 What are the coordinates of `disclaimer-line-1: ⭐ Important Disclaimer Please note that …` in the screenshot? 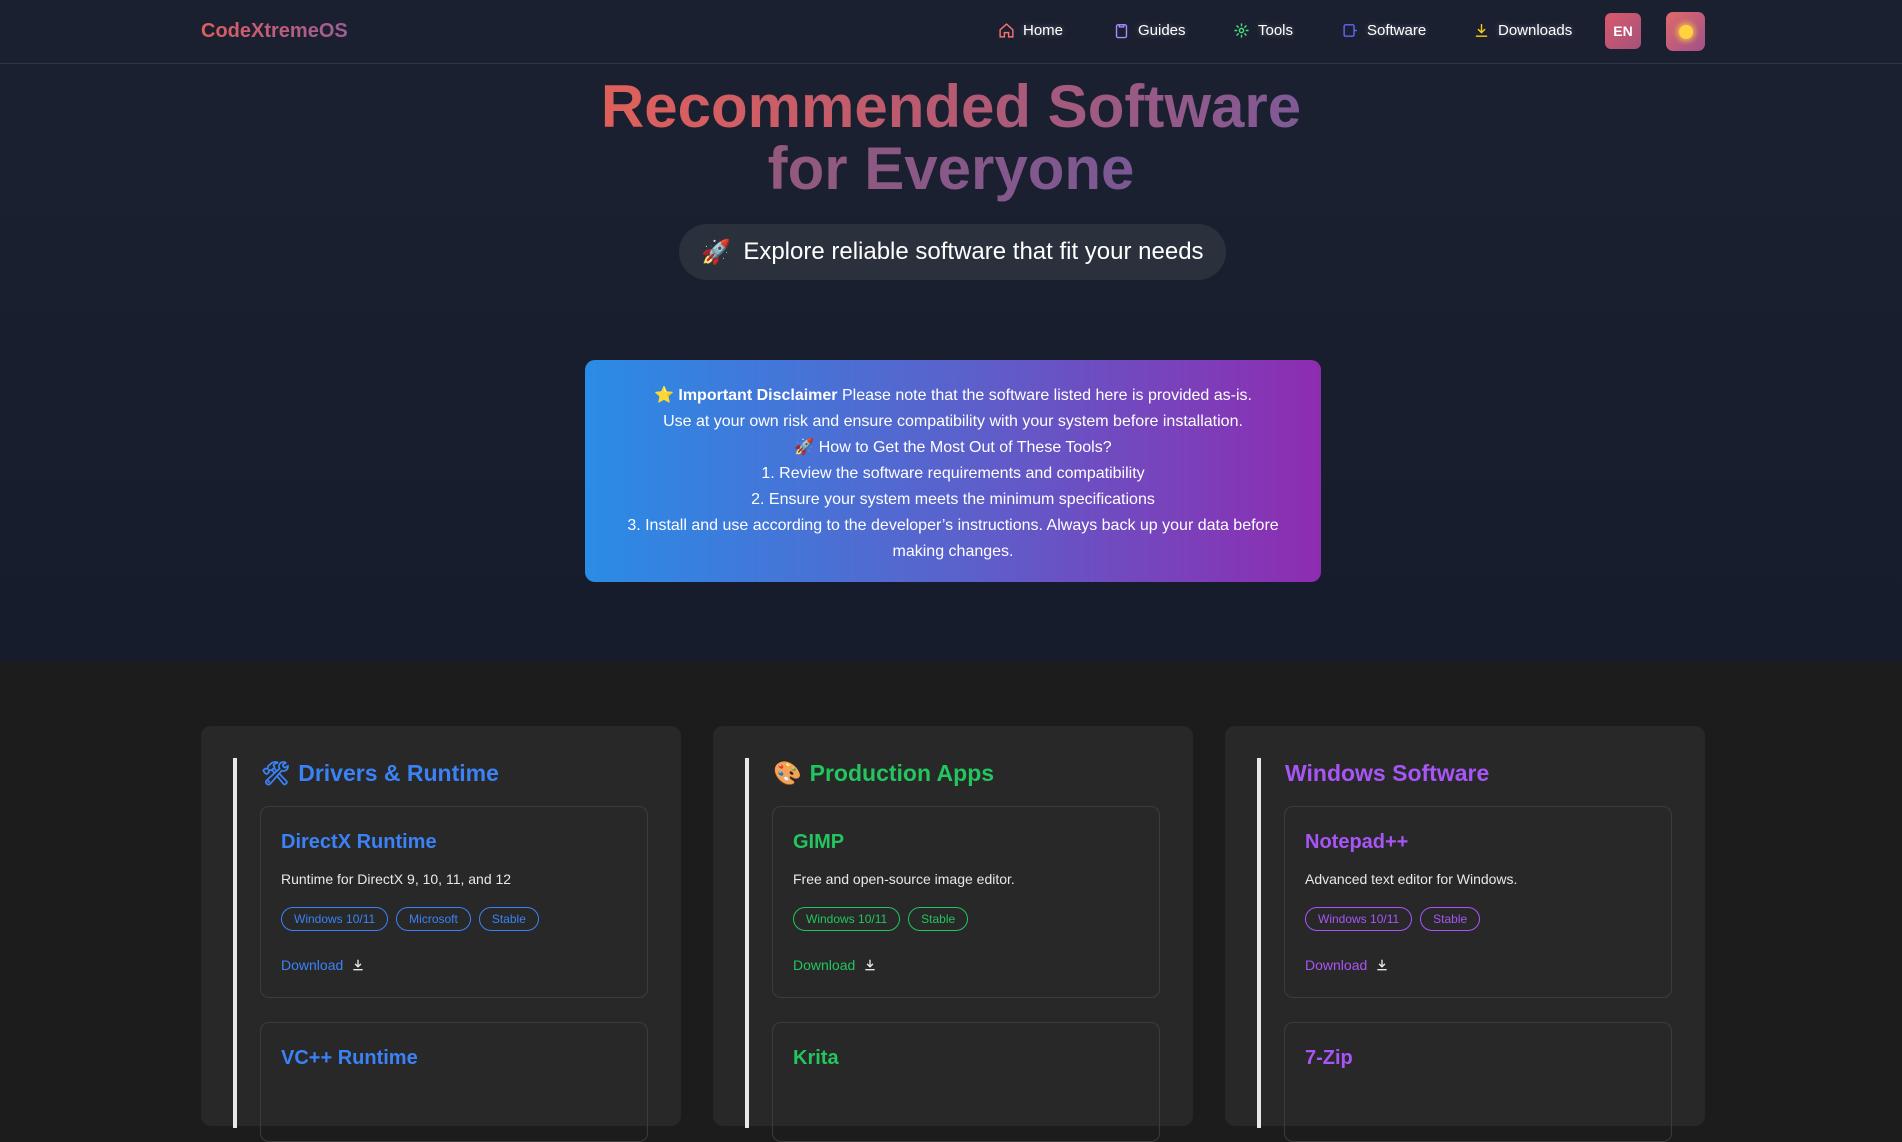 It's located at (953, 396).